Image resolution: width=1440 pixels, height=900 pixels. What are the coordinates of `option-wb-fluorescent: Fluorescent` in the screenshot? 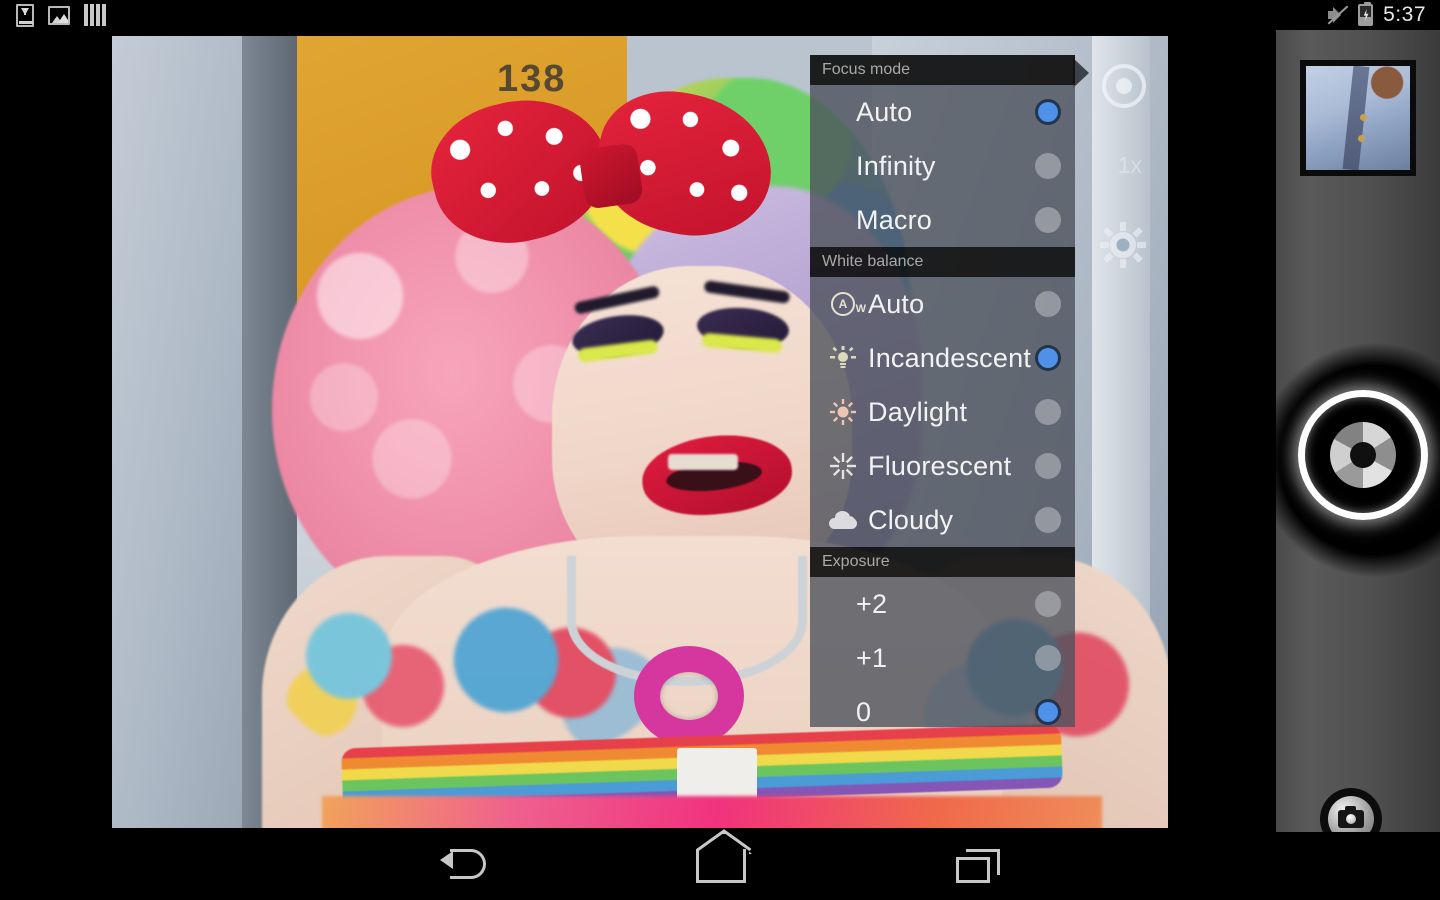 It's located at (942, 466).